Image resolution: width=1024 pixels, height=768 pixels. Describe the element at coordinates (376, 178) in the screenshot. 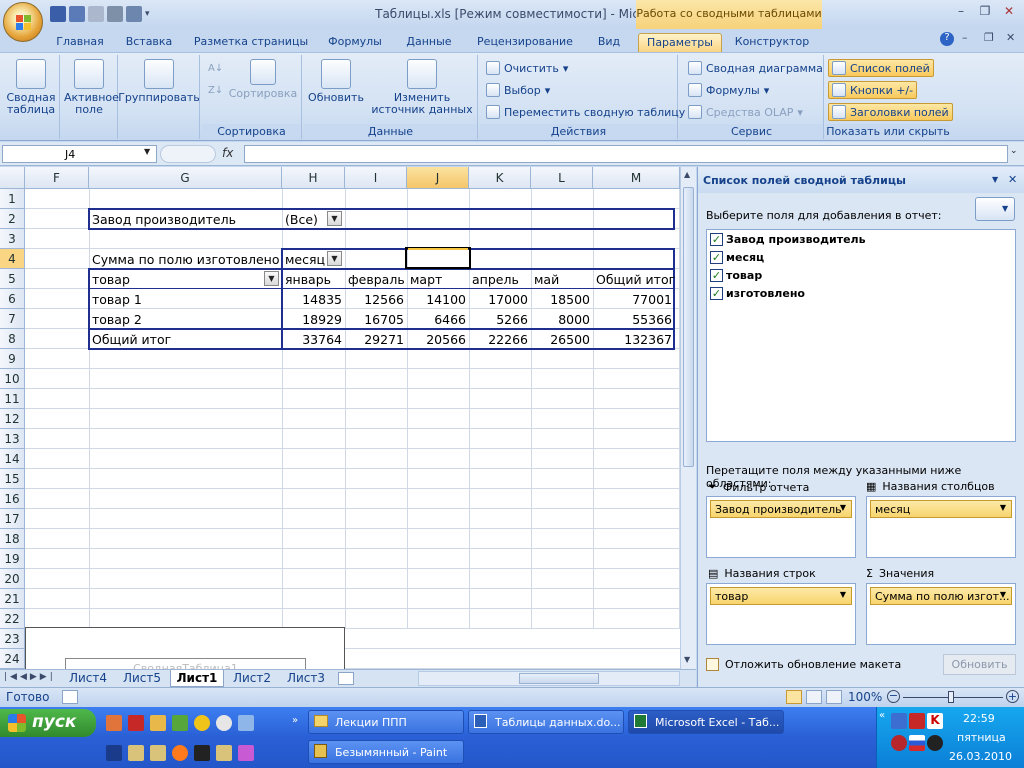

I see `col-header-i: I` at that location.